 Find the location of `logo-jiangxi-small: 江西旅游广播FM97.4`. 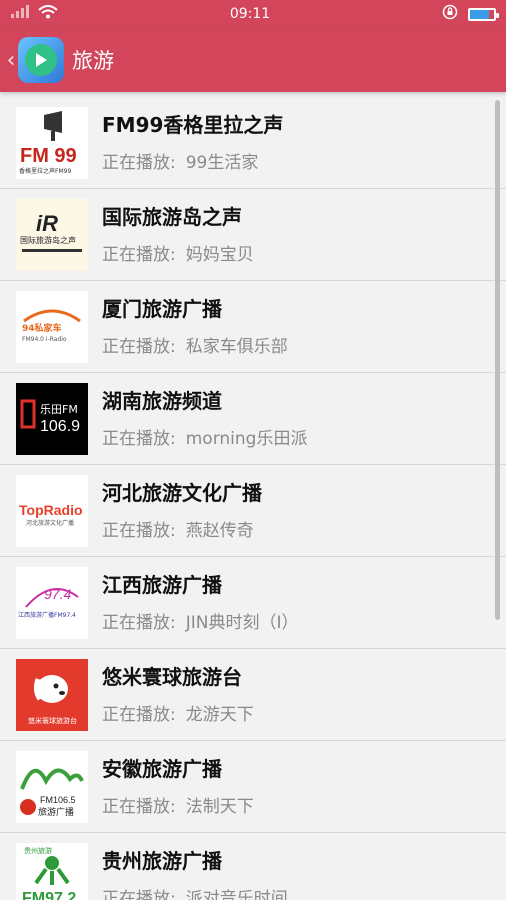

logo-jiangxi-small: 江西旅游广播FM97.4 is located at coordinates (47, 615).